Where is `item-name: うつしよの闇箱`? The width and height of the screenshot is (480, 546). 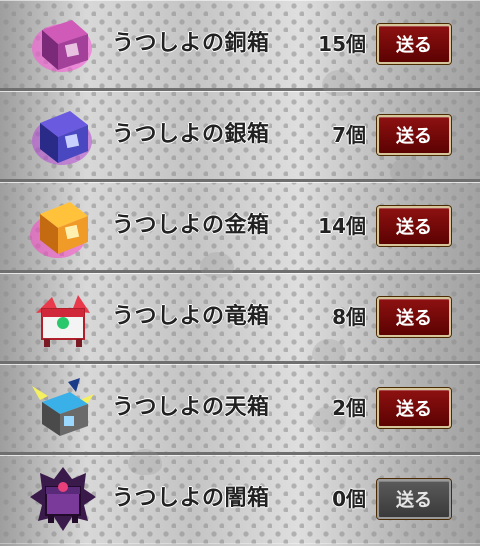
item-name: うつしよの闇箱 is located at coordinates (191, 498).